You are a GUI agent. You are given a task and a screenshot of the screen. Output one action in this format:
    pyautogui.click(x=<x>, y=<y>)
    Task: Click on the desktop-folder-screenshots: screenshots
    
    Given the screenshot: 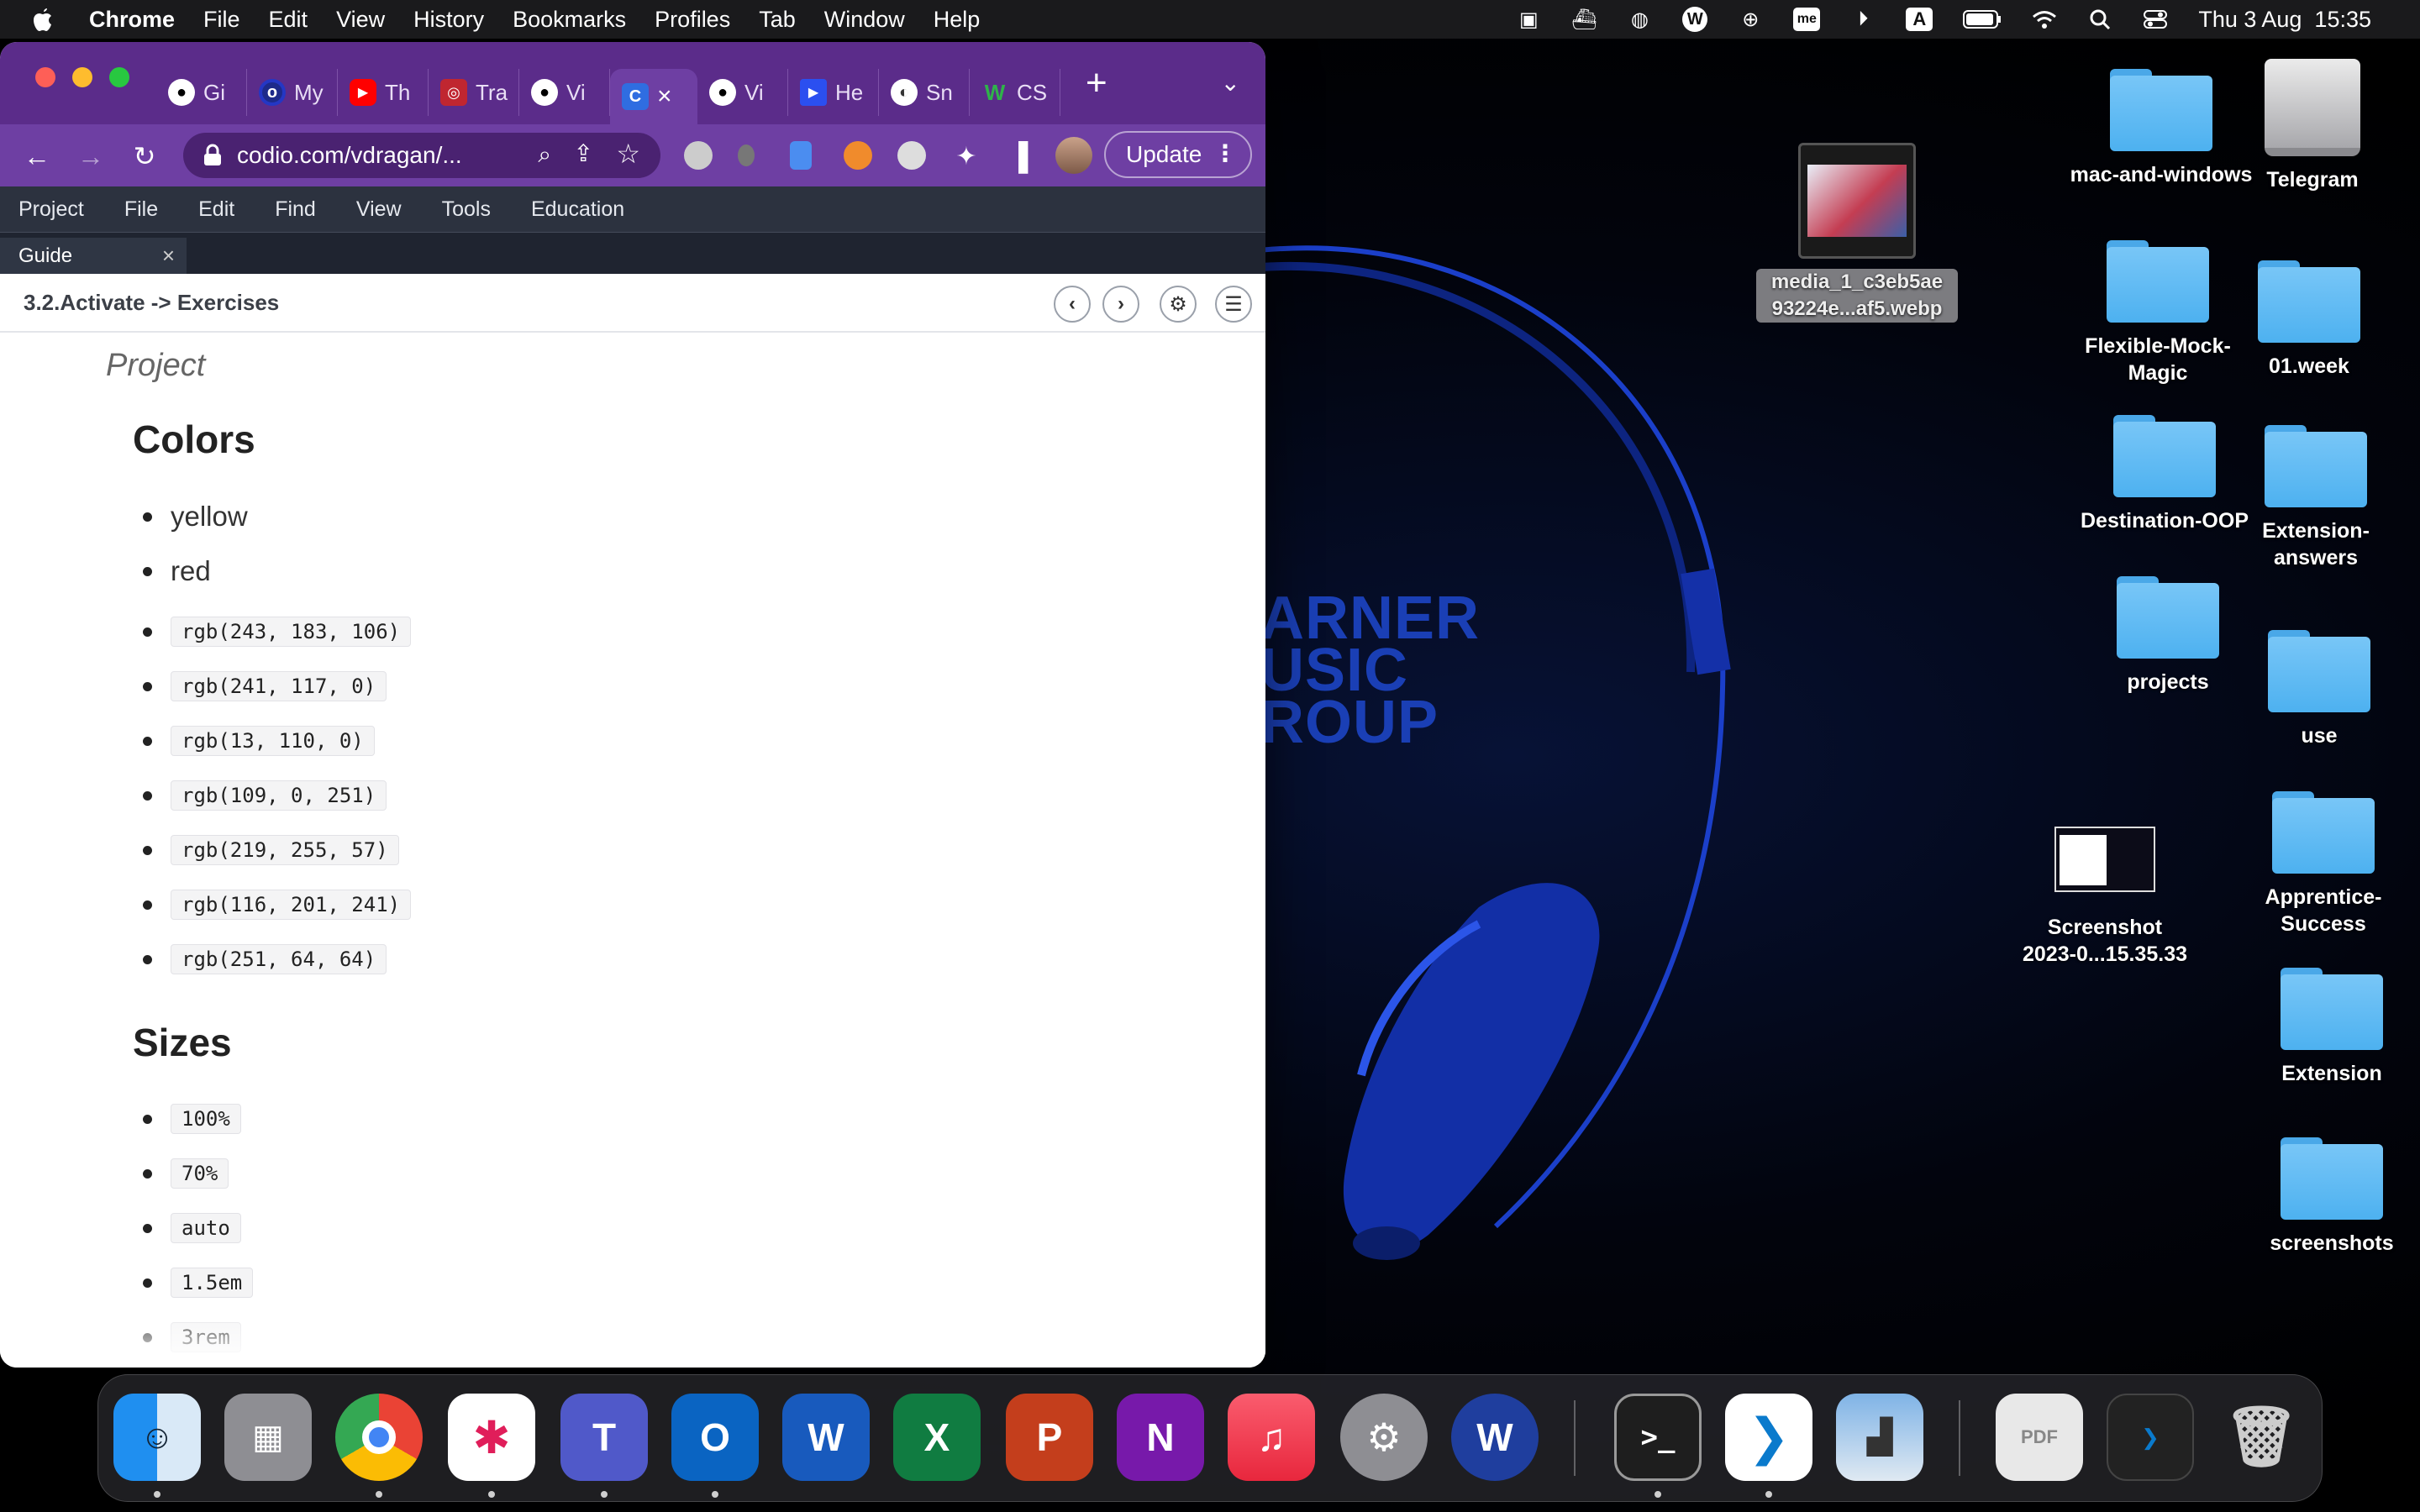 What is the action you would take?
    pyautogui.click(x=2331, y=1194)
    